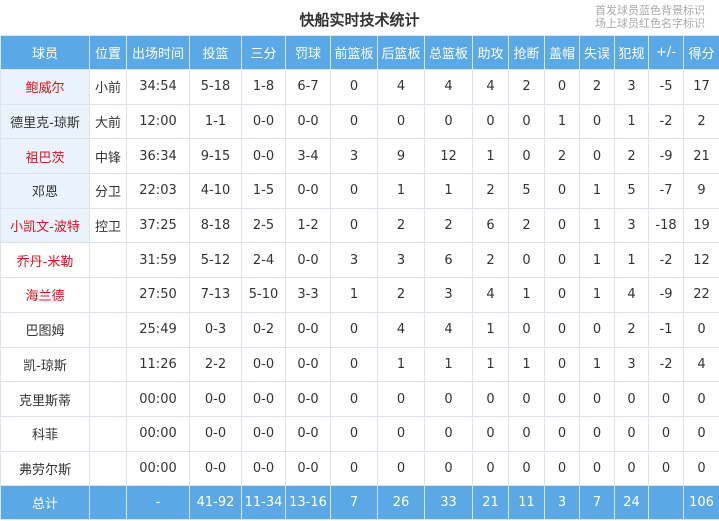 The height and width of the screenshot is (521, 719). Describe the element at coordinates (215, 52) in the screenshot. I see `column-header: 投篮` at that location.